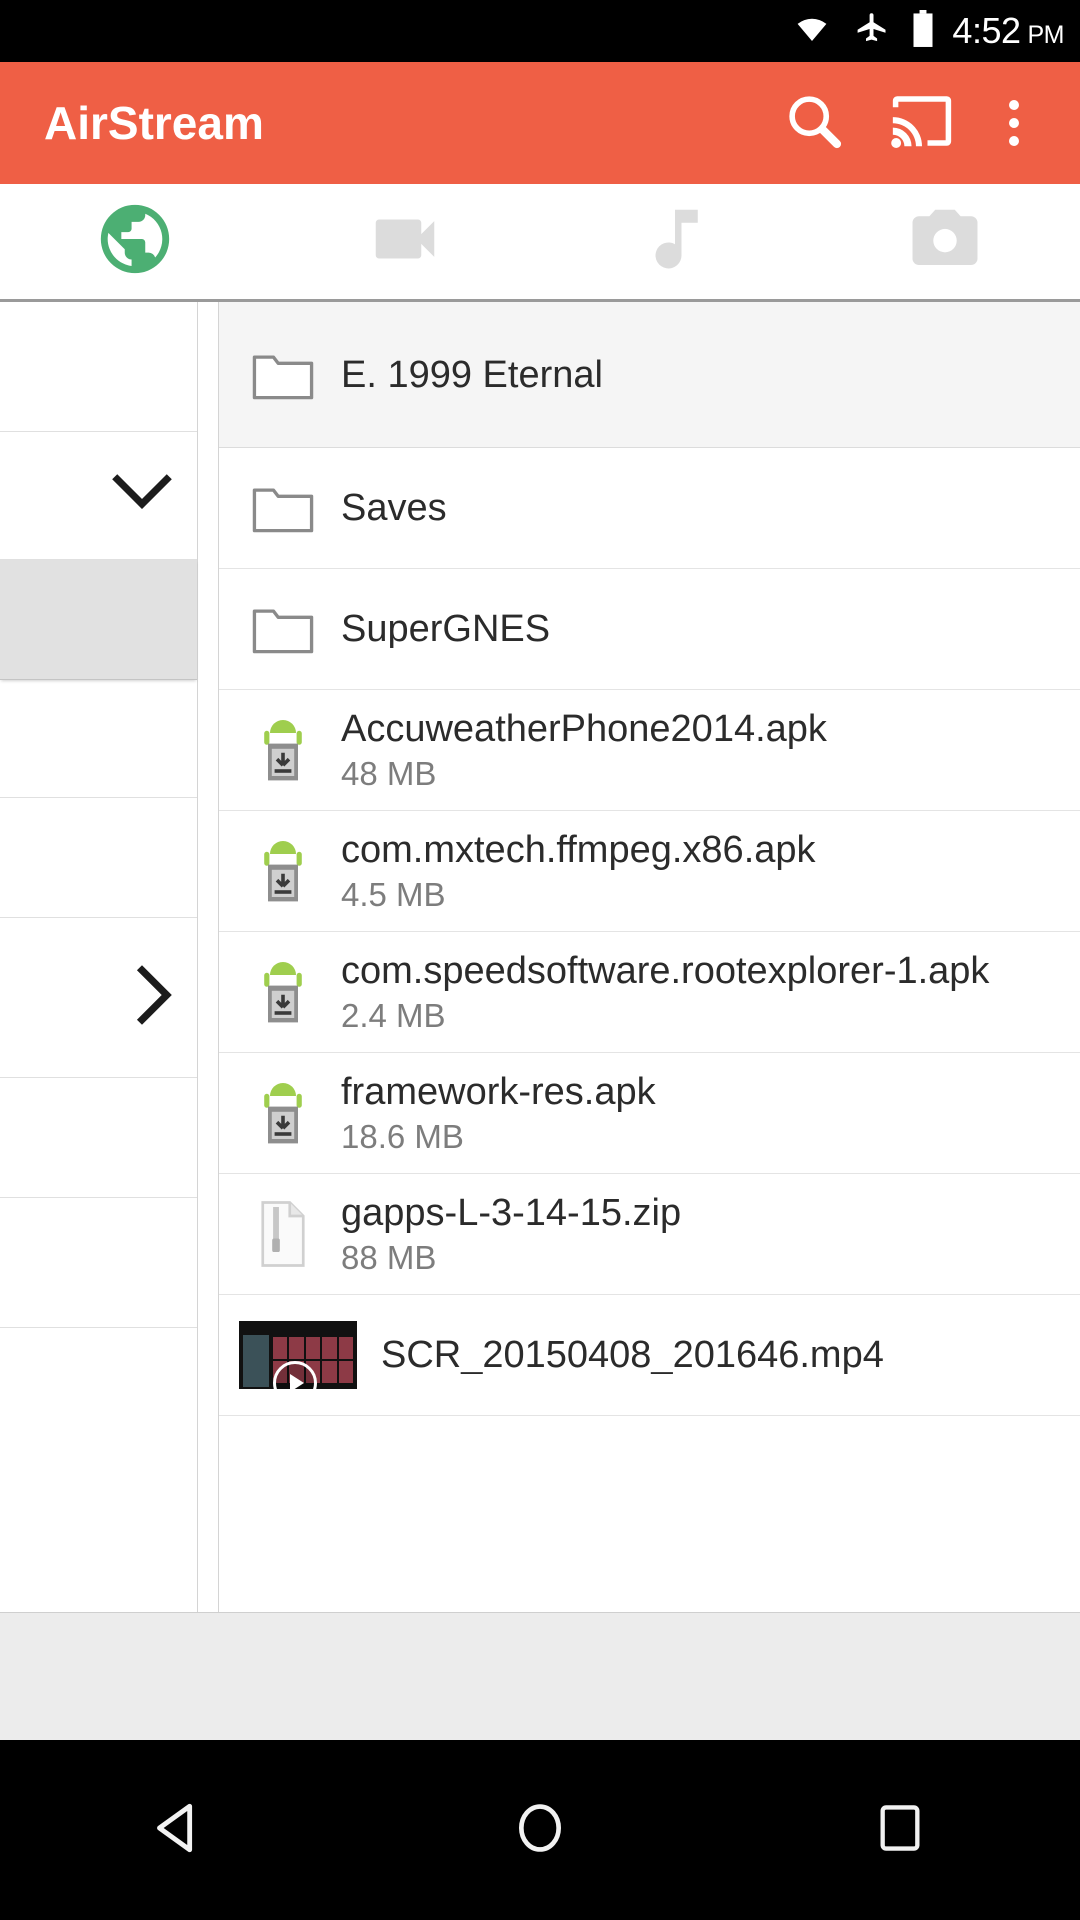  I want to click on list-item: SuperGNES, so click(649, 629).